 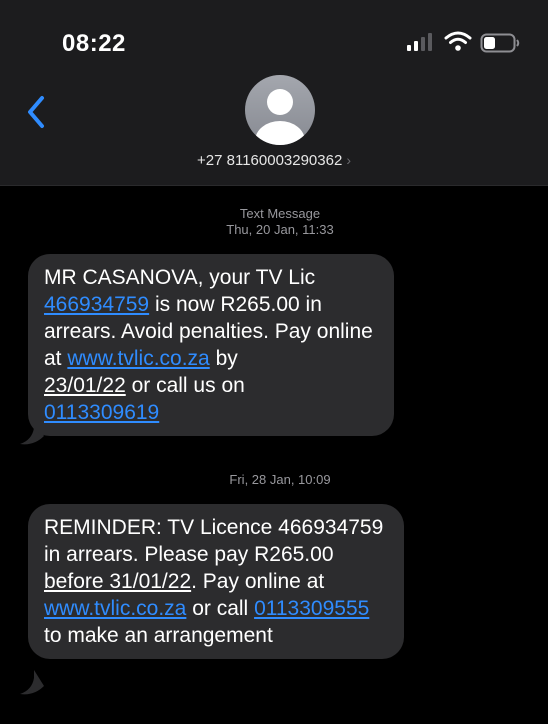 What do you see at coordinates (458, 41) in the screenshot?
I see `wifi-icon` at bounding box center [458, 41].